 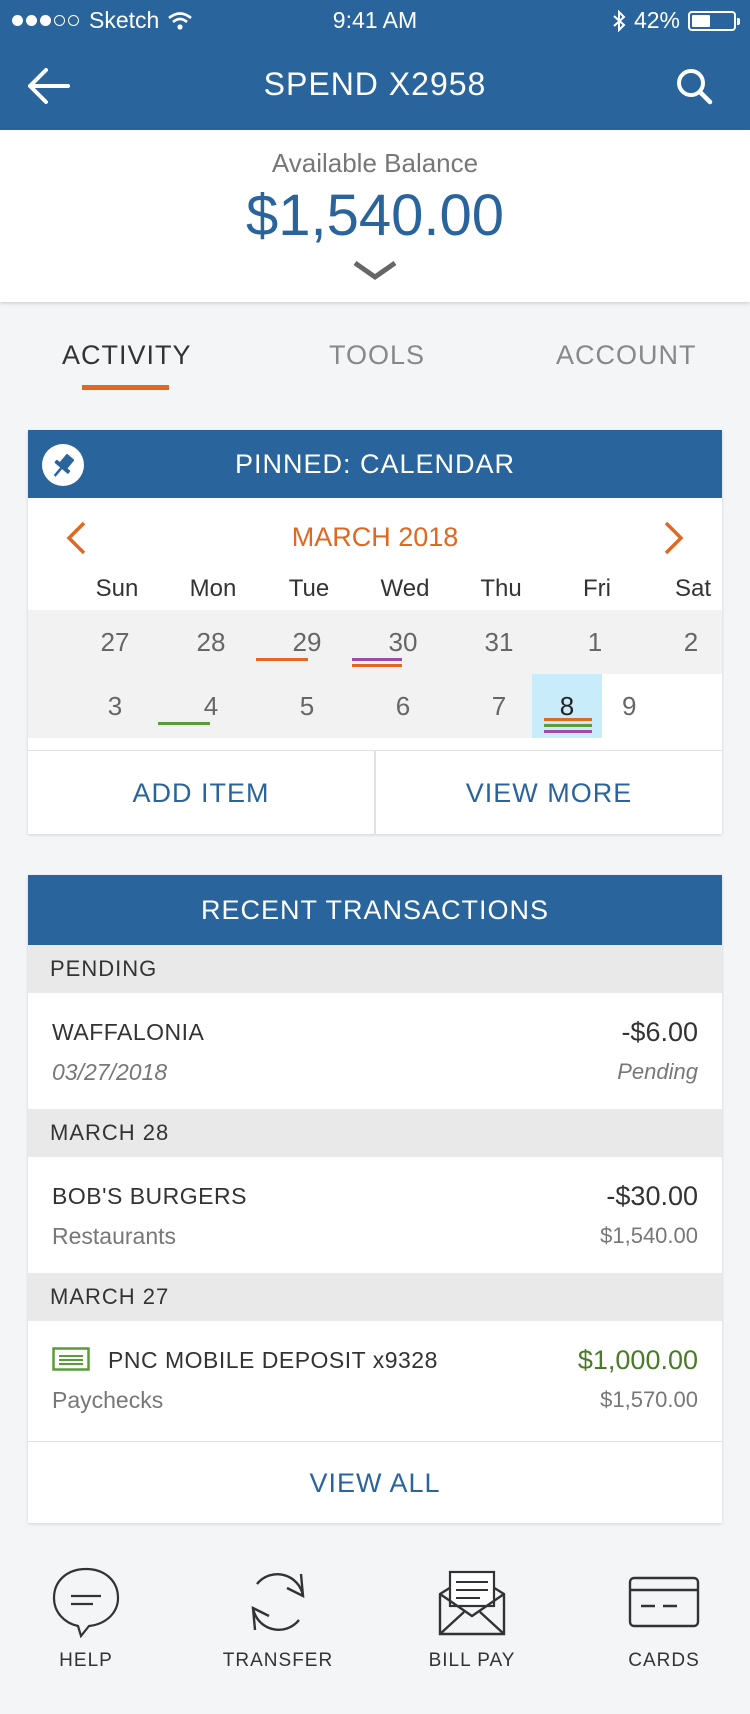 I want to click on tab-account: ACCOUNT, so click(x=626, y=355).